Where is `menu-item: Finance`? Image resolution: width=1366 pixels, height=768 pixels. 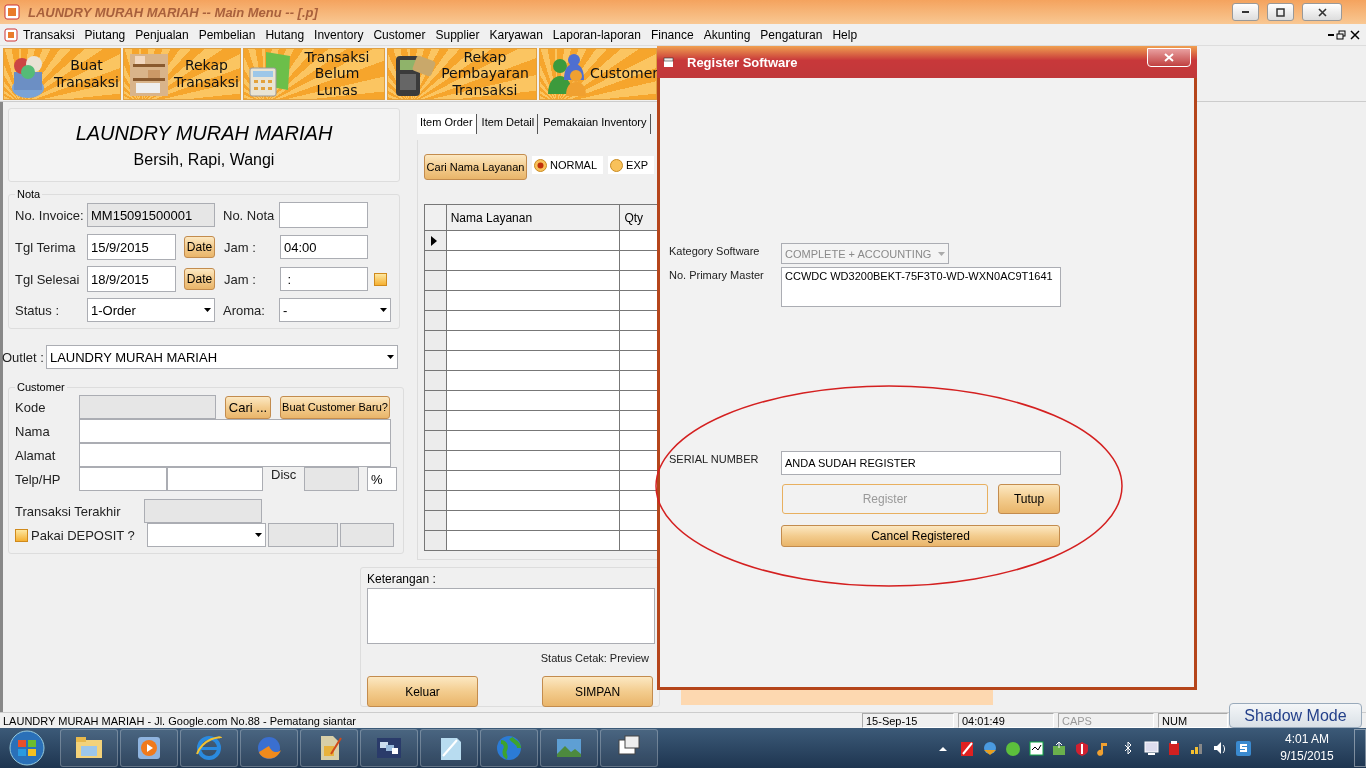 menu-item: Finance is located at coordinates (672, 34).